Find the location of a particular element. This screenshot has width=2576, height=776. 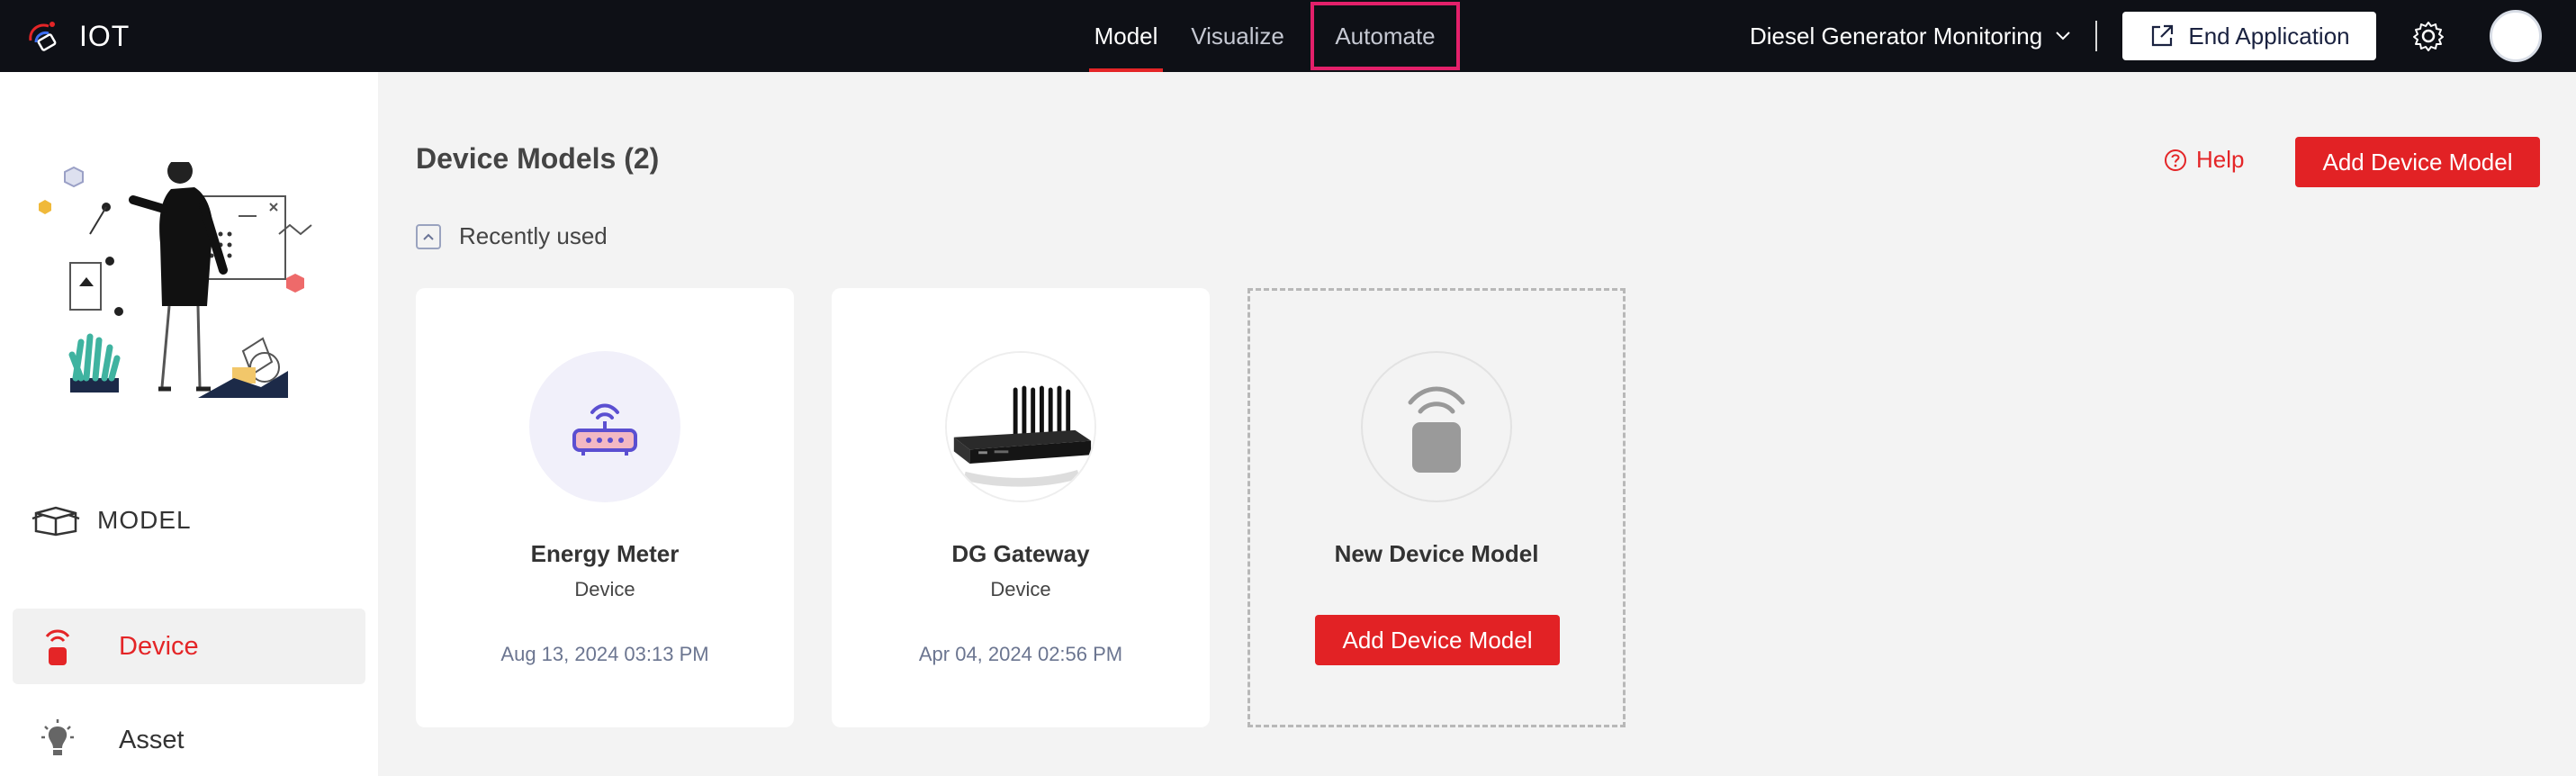

sidebar-item-device: Device is located at coordinates (189, 646).